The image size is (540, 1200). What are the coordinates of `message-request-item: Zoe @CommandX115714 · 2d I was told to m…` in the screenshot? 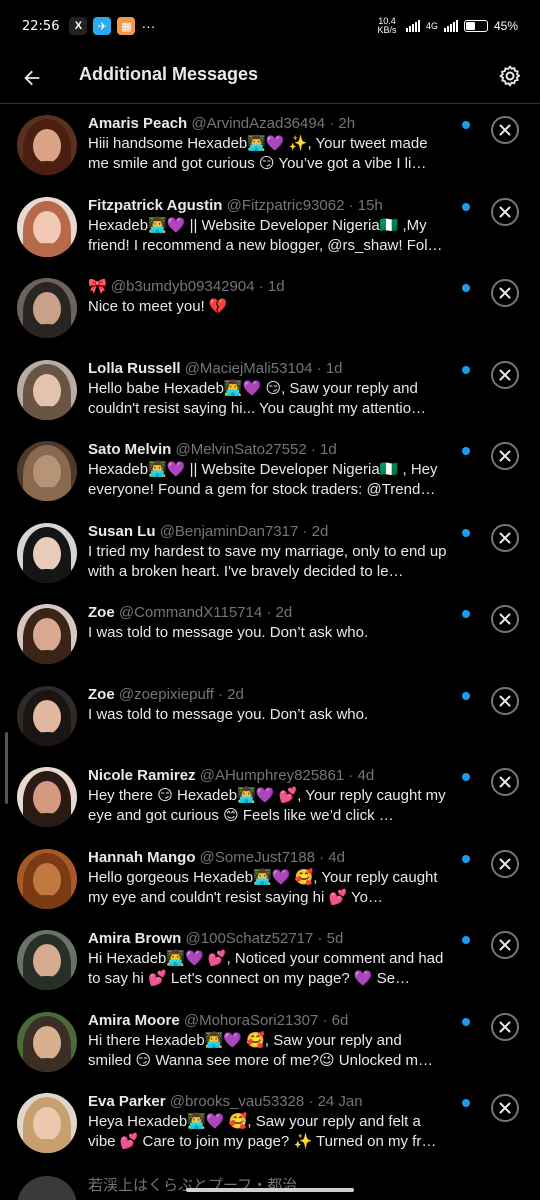 It's located at (270, 634).